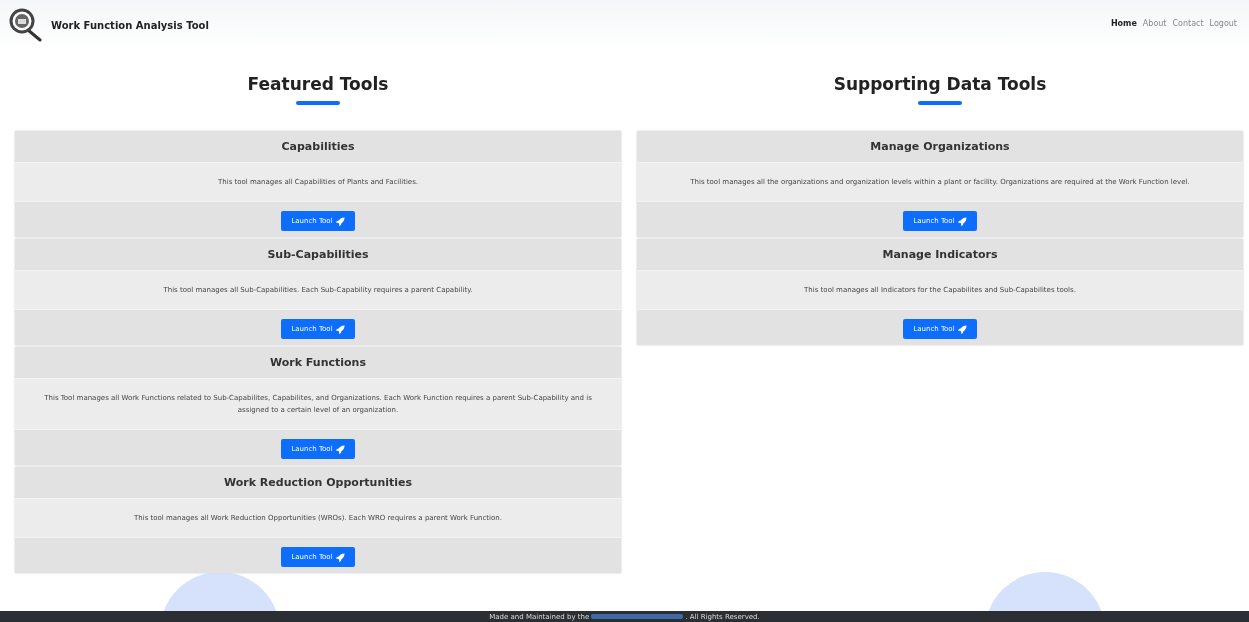 This screenshot has width=1249, height=622. Describe the element at coordinates (318, 84) in the screenshot. I see `section-heading: Featured Tools` at that location.